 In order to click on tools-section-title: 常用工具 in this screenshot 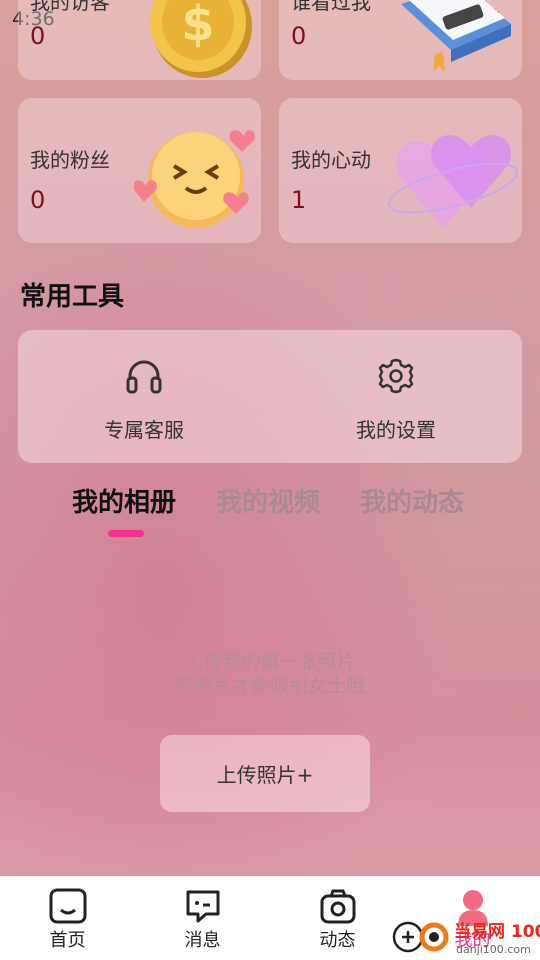, I will do `click(72, 297)`.